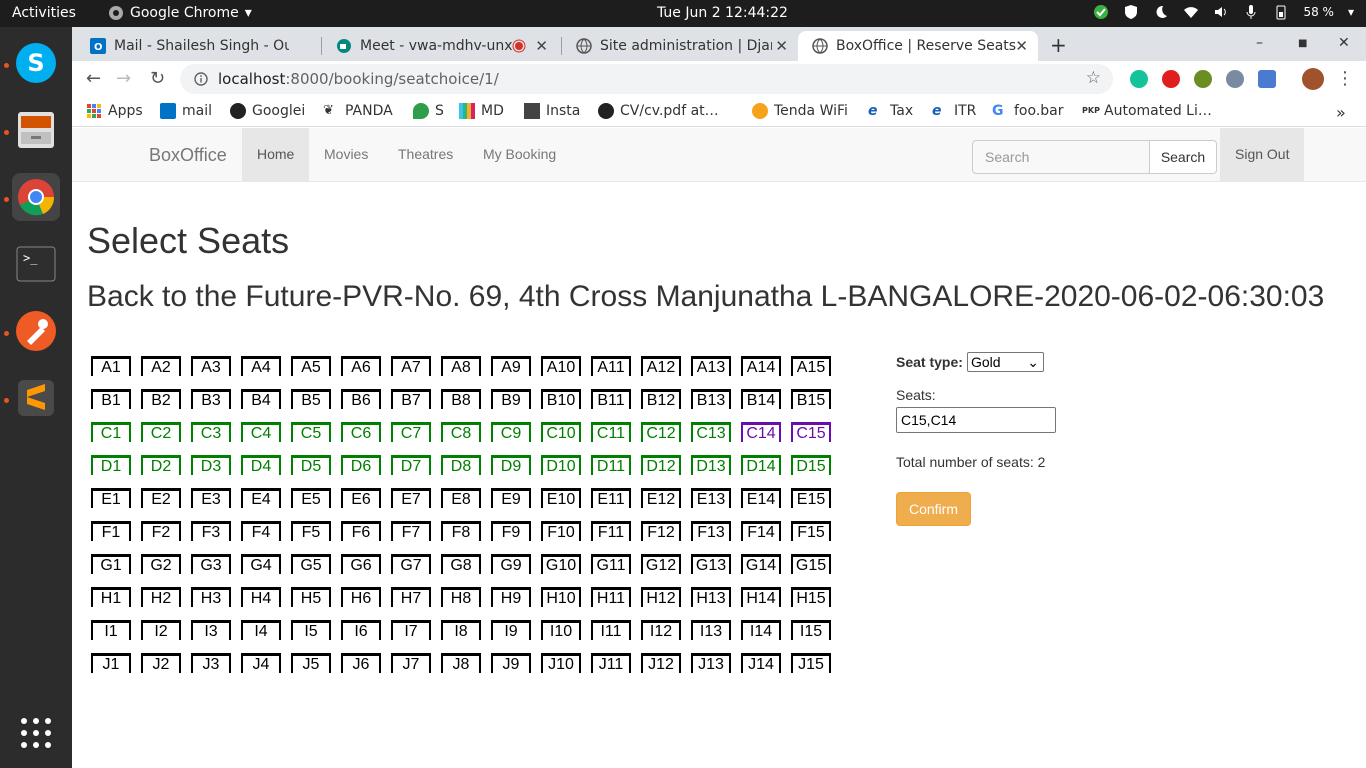  Describe the element at coordinates (561, 465) in the screenshot. I see `seat-d10: D10` at that location.